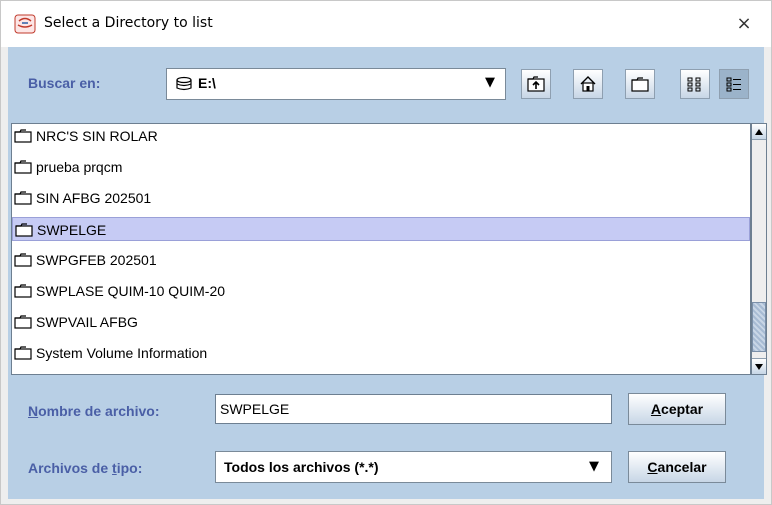 The width and height of the screenshot is (772, 505). I want to click on cancel-button: Cancelar, so click(677, 467).